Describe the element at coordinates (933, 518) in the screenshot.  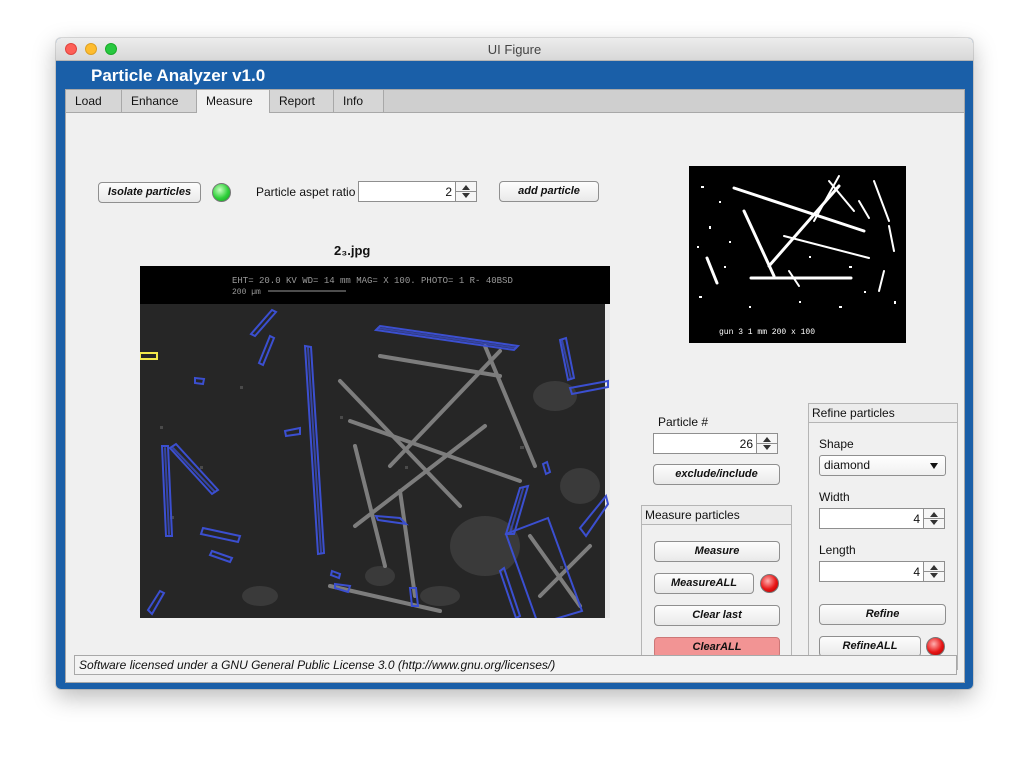
I see `width-stepper` at that location.